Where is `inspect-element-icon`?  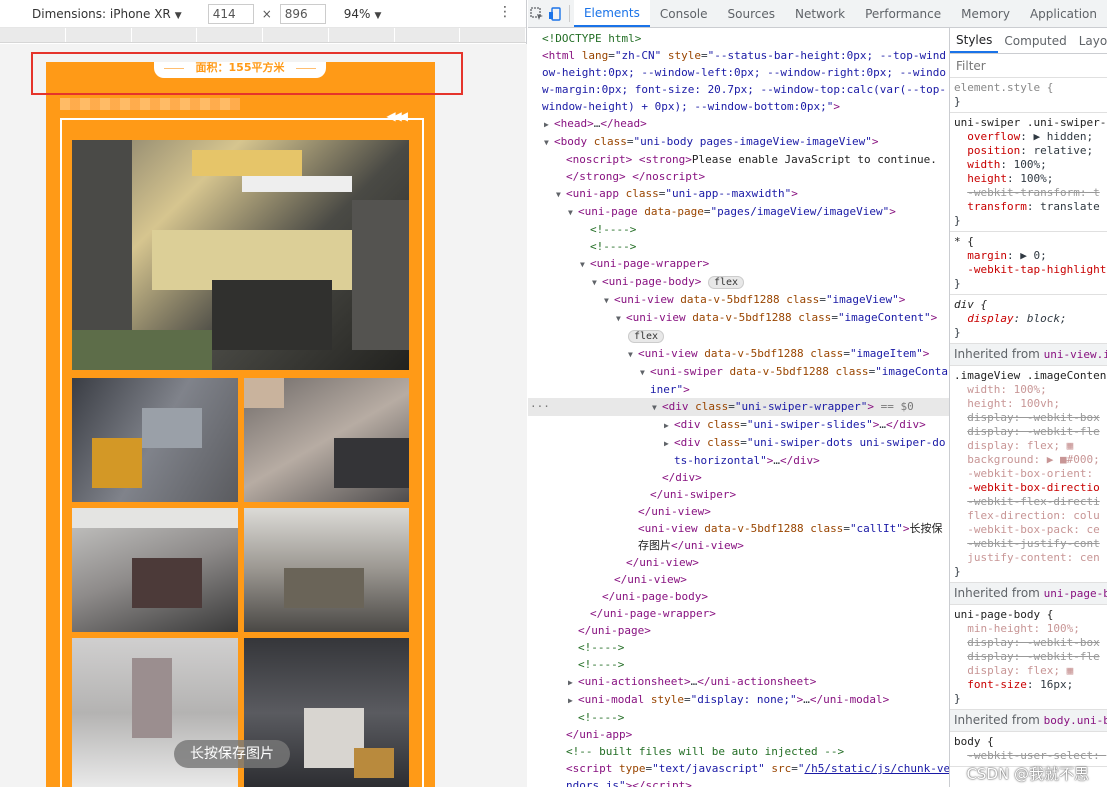
inspect-element-icon is located at coordinates (537, 13).